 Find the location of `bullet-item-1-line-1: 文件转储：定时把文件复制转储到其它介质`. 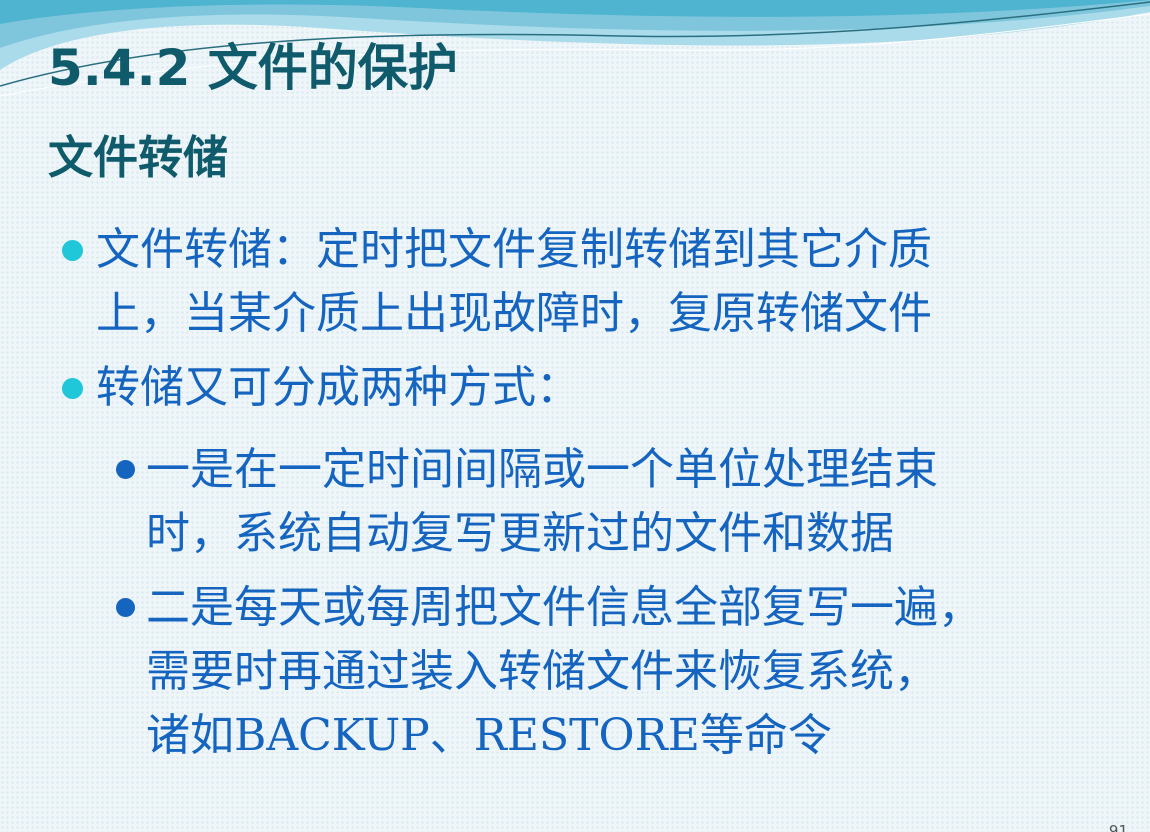

bullet-item-1-line-1: 文件转储：定时把文件复制转储到其它介质 is located at coordinates (514, 249).